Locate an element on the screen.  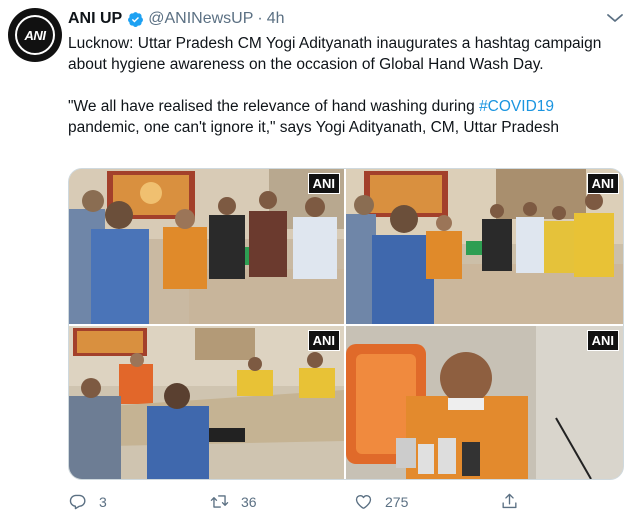
reply-icon is located at coordinates (77, 502).